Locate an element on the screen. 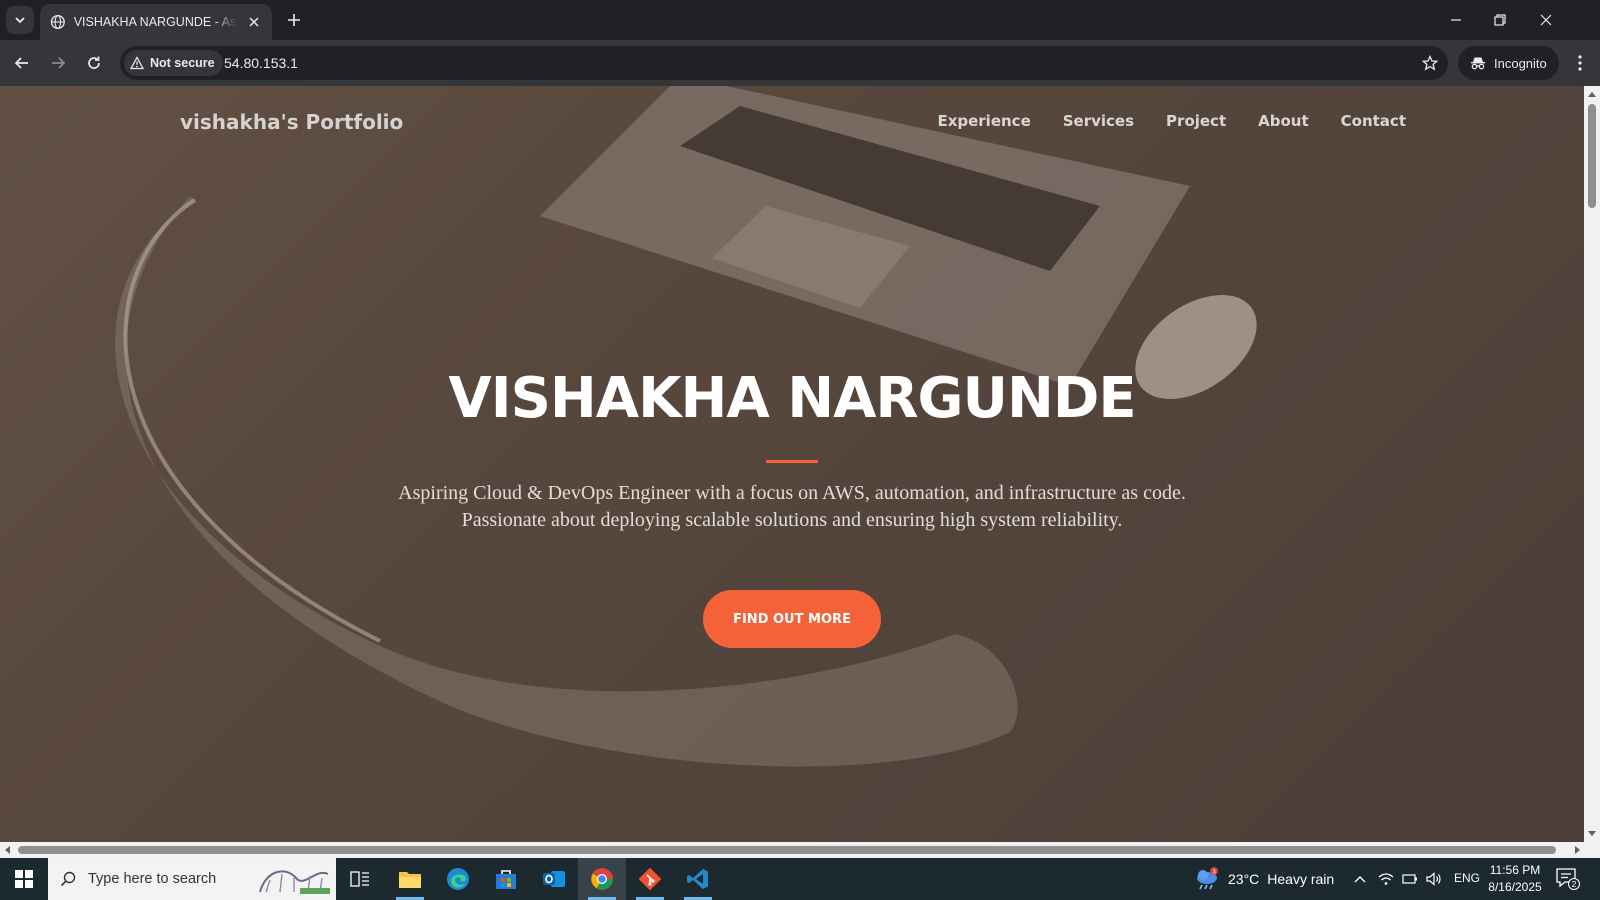 This screenshot has width=1600, height=900. clock-time: 11:56 PM is located at coordinates (1515, 870).